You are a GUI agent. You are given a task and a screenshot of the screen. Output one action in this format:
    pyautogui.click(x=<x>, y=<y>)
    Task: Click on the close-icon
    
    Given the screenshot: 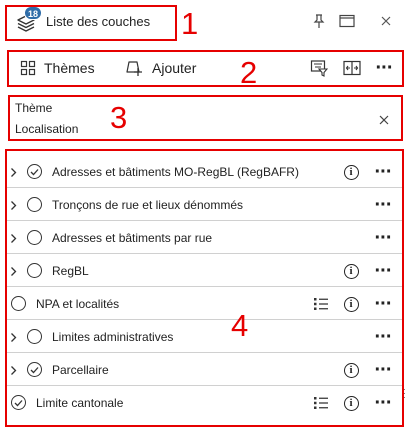 What is the action you would take?
    pyautogui.click(x=386, y=21)
    